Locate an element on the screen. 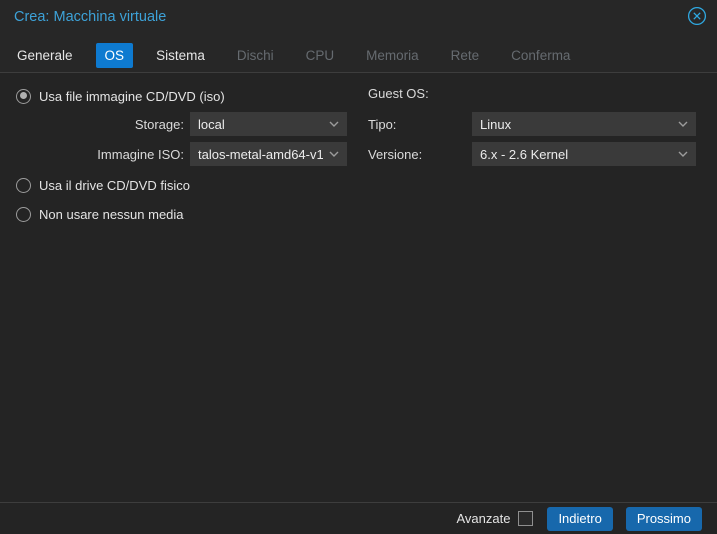 The image size is (717, 534). os-type-row: Tipo: Linux is located at coordinates (532, 124).